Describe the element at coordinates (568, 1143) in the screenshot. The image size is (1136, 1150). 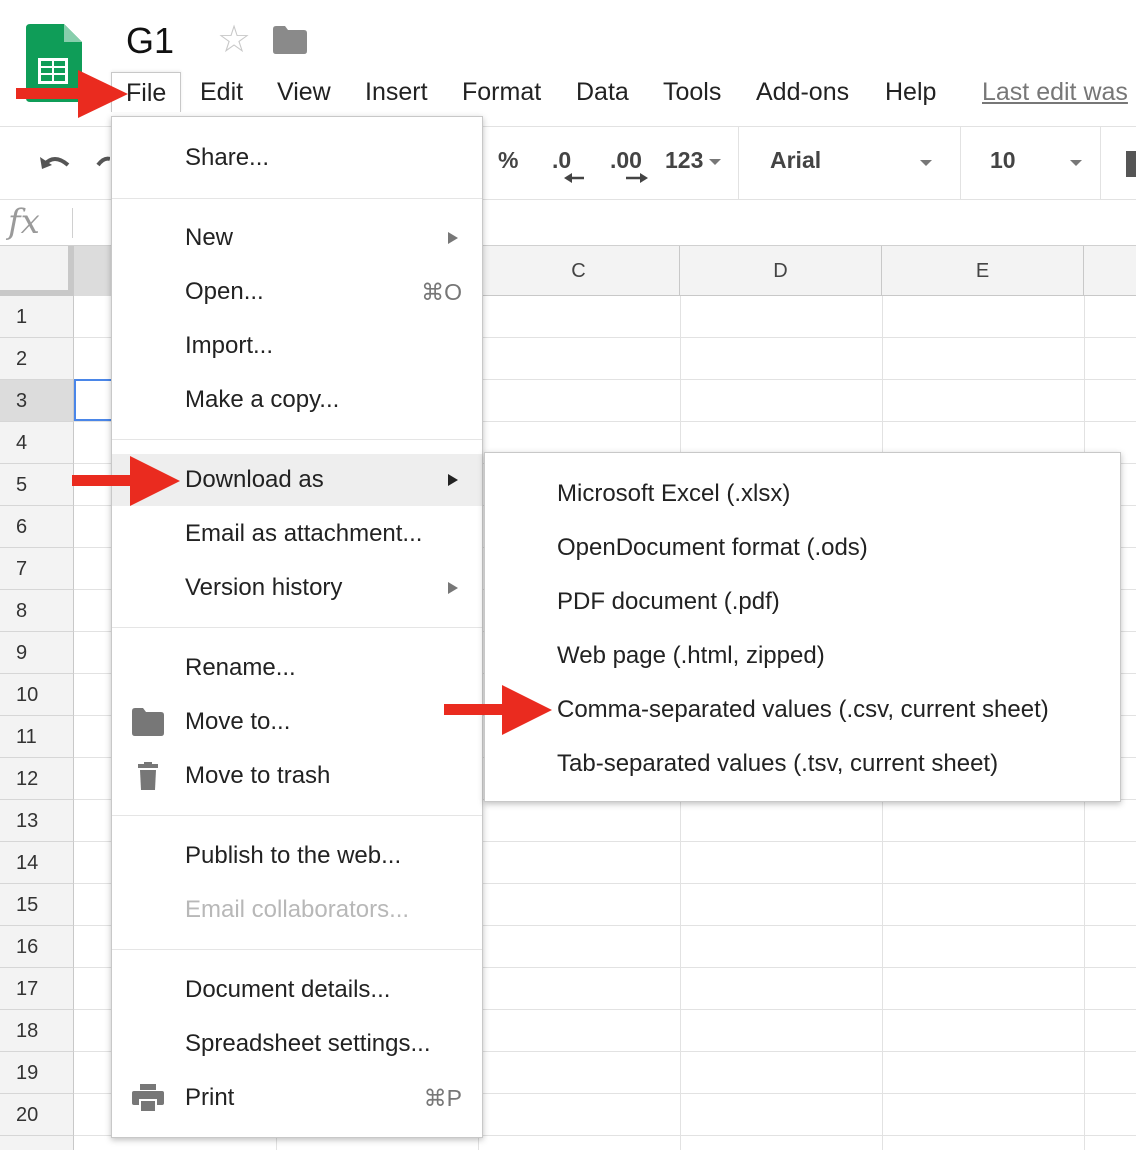
I see `table-row` at that location.